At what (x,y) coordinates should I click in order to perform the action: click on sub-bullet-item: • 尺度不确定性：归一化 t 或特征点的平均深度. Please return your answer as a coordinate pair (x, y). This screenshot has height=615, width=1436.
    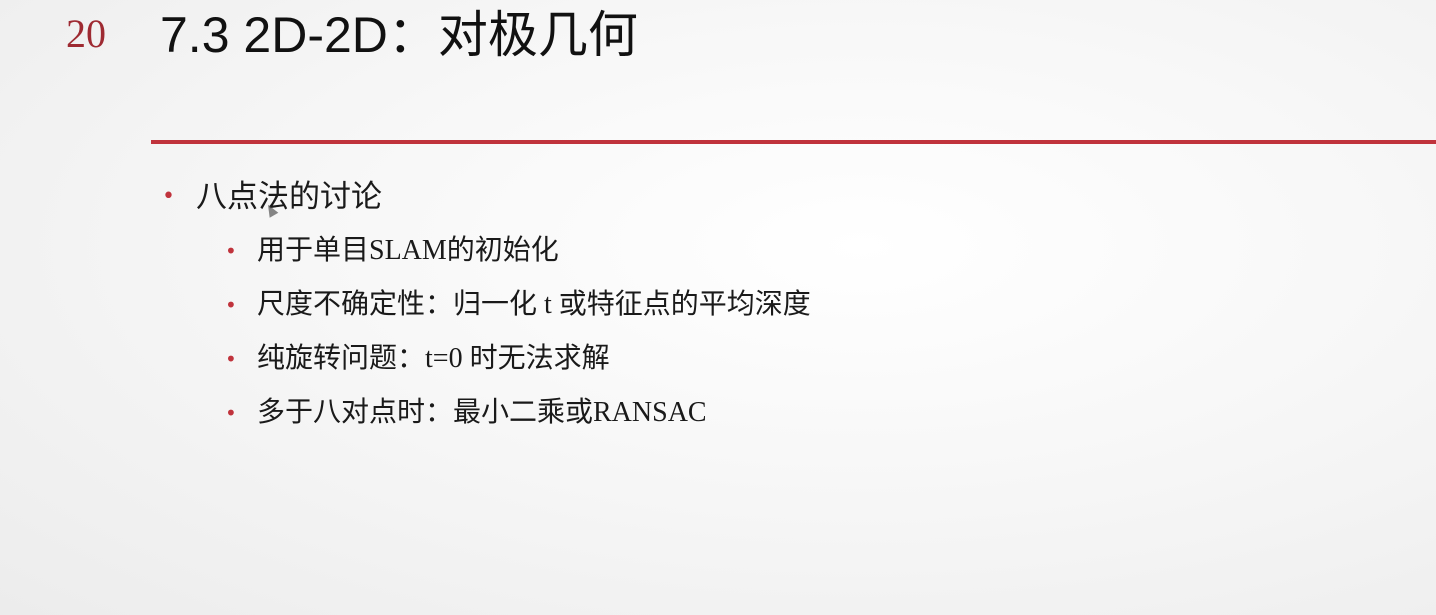
    Looking at the image, I should click on (485, 305).